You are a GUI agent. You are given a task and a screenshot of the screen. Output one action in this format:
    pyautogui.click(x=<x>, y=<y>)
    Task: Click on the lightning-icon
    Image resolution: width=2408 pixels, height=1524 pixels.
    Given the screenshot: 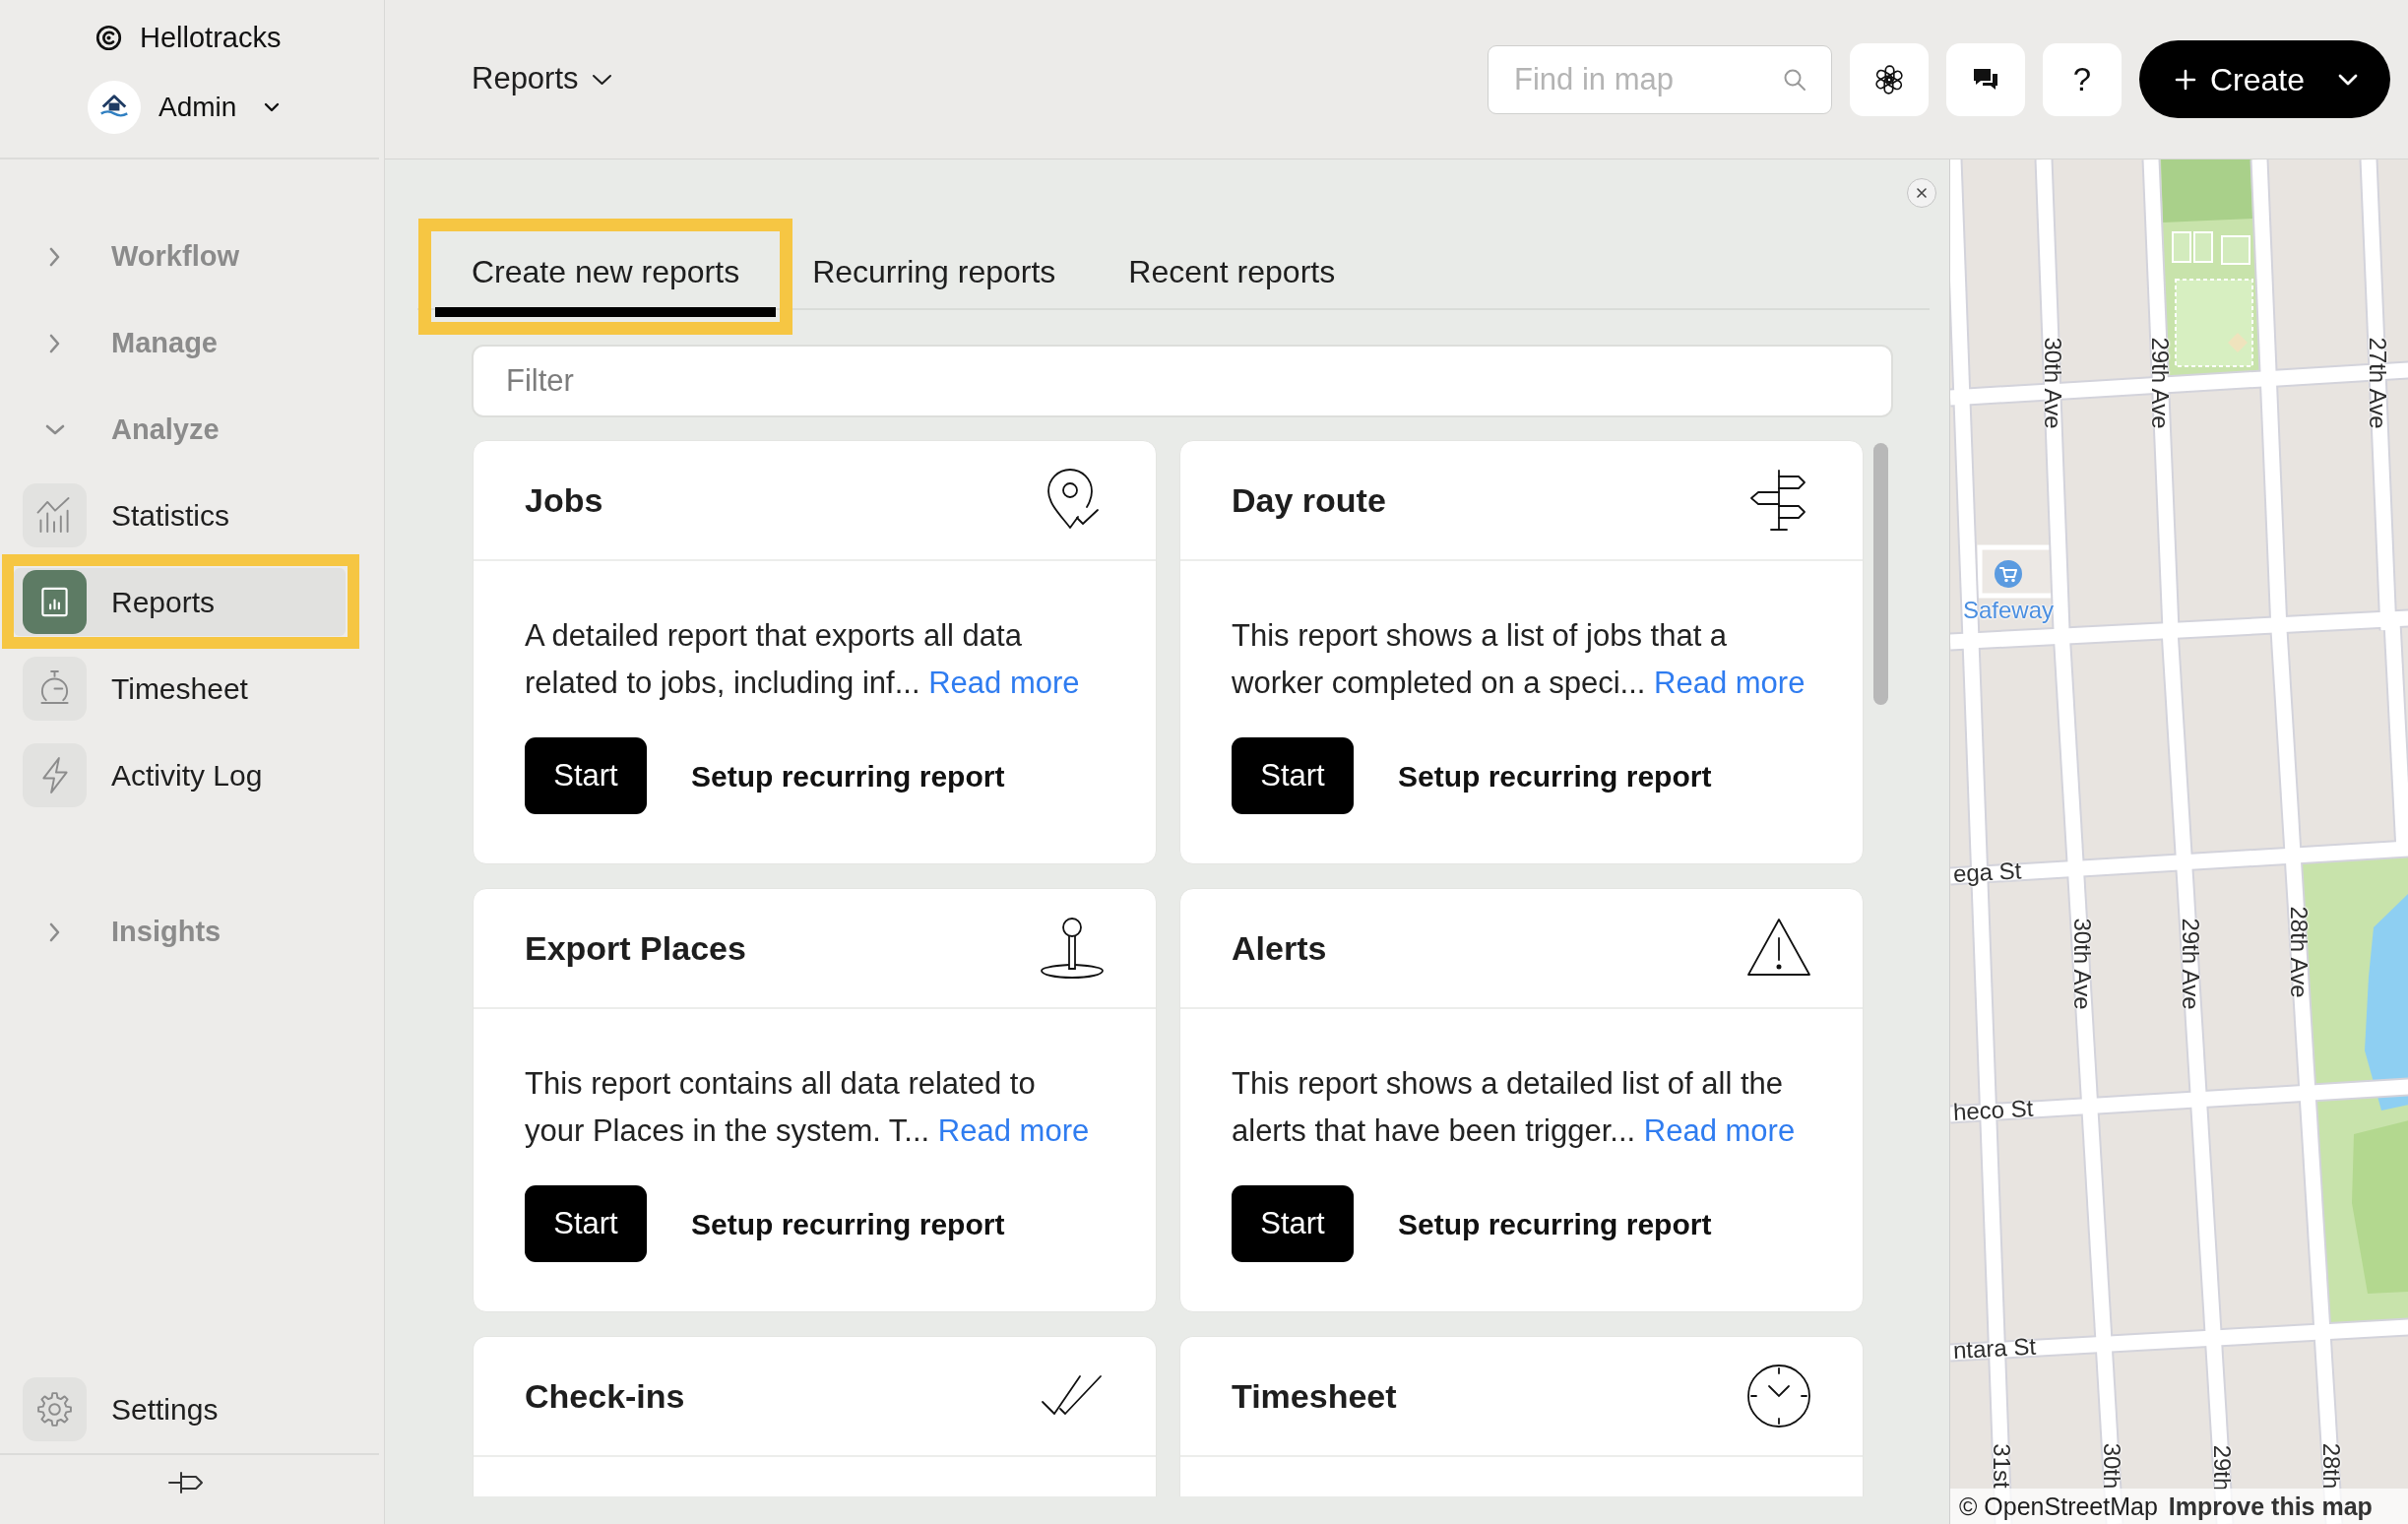 What is the action you would take?
    pyautogui.click(x=55, y=775)
    